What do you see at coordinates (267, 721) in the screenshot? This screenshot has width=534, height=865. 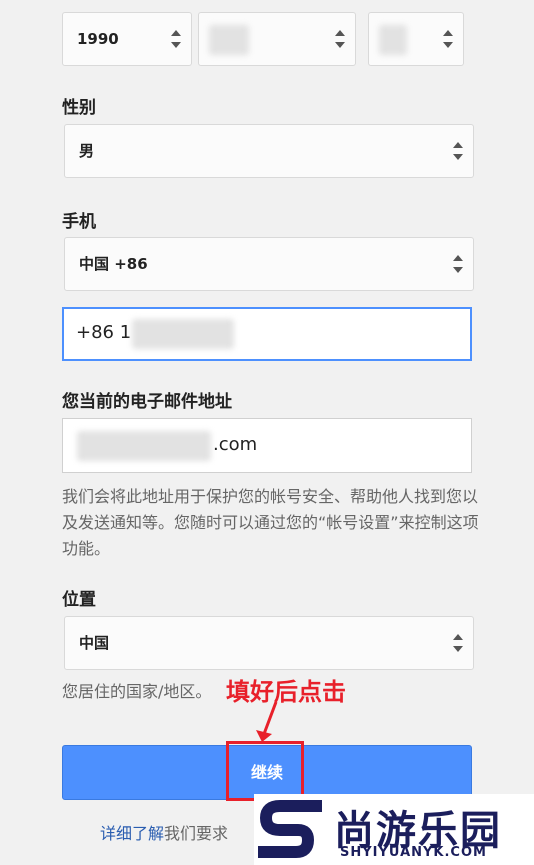 I see `annotation-arrow-icon` at bounding box center [267, 721].